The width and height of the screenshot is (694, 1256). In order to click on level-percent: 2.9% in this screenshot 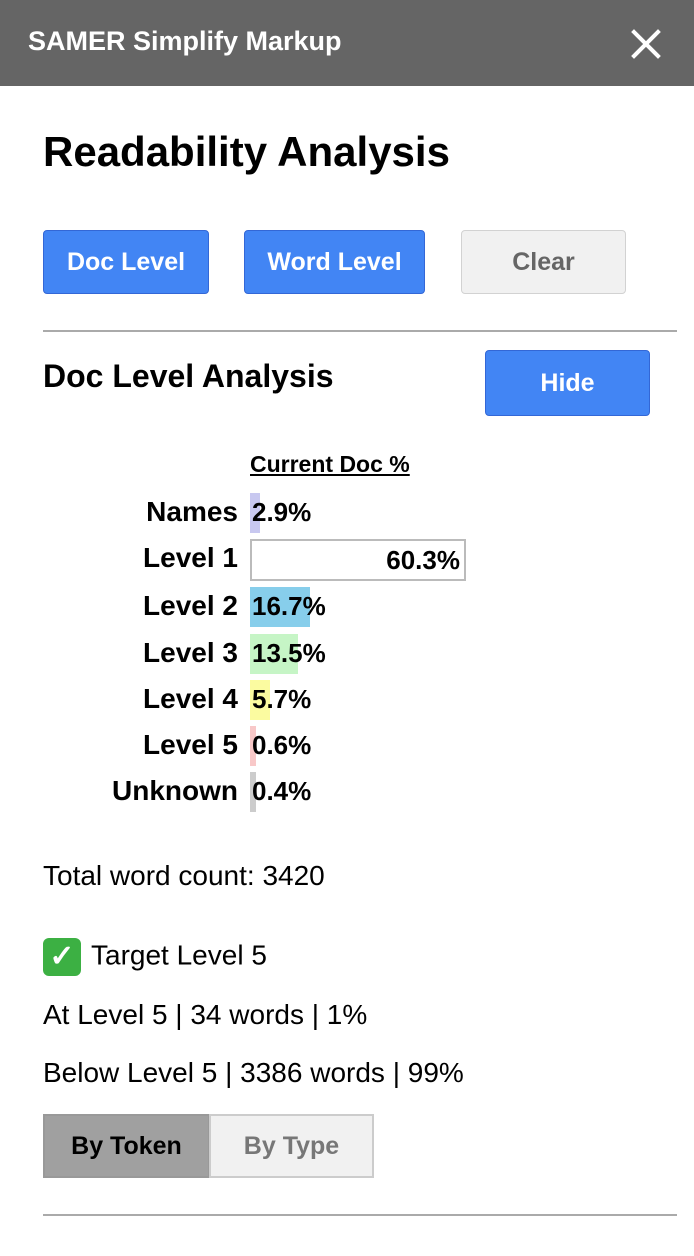, I will do `click(282, 512)`.